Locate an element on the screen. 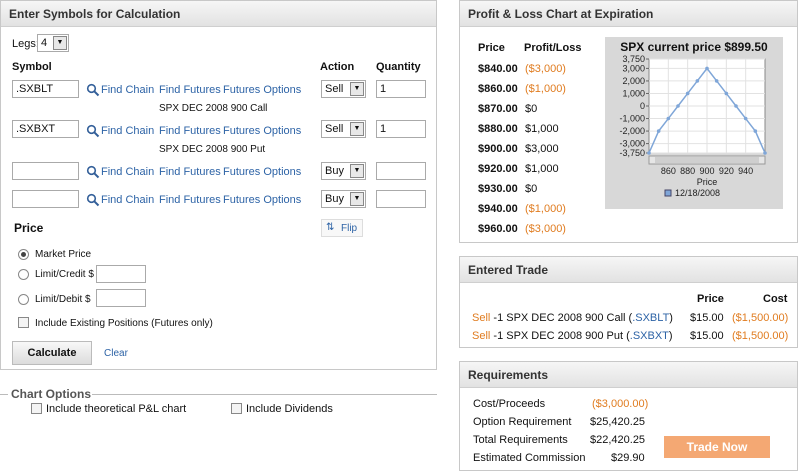 This screenshot has height=472, width=799. x-axis-label: Price is located at coordinates (707, 182).